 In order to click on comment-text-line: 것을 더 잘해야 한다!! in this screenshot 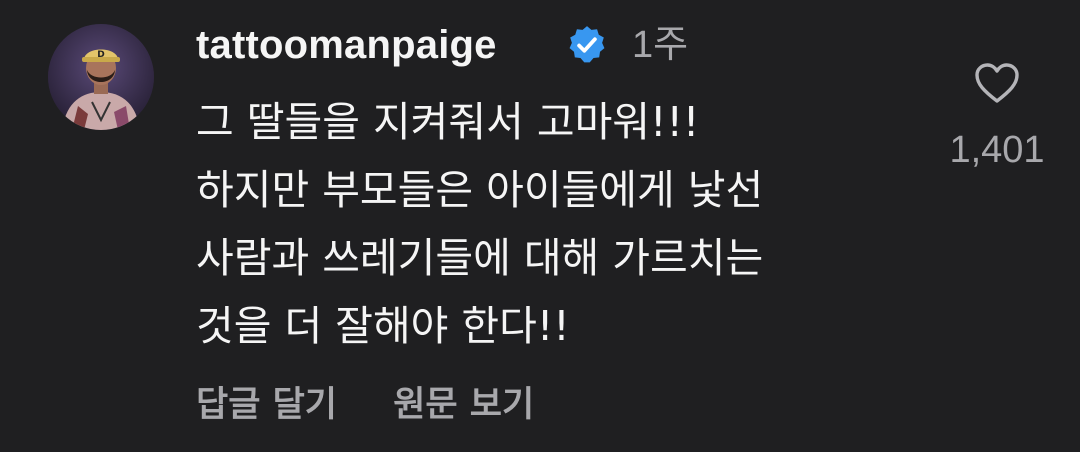, I will do `click(383, 326)`.